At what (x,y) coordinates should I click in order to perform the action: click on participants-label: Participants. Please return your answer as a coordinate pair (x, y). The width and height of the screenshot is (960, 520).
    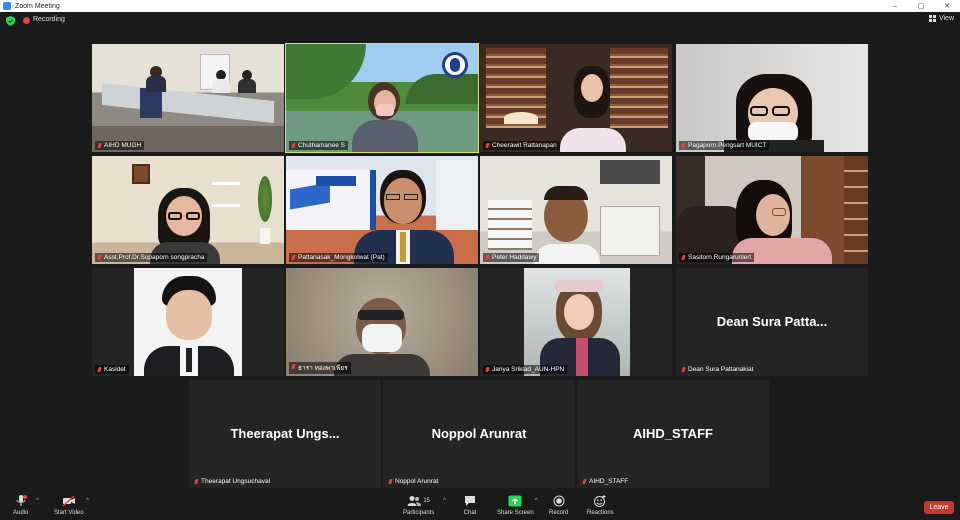
    Looking at the image, I should click on (419, 513).